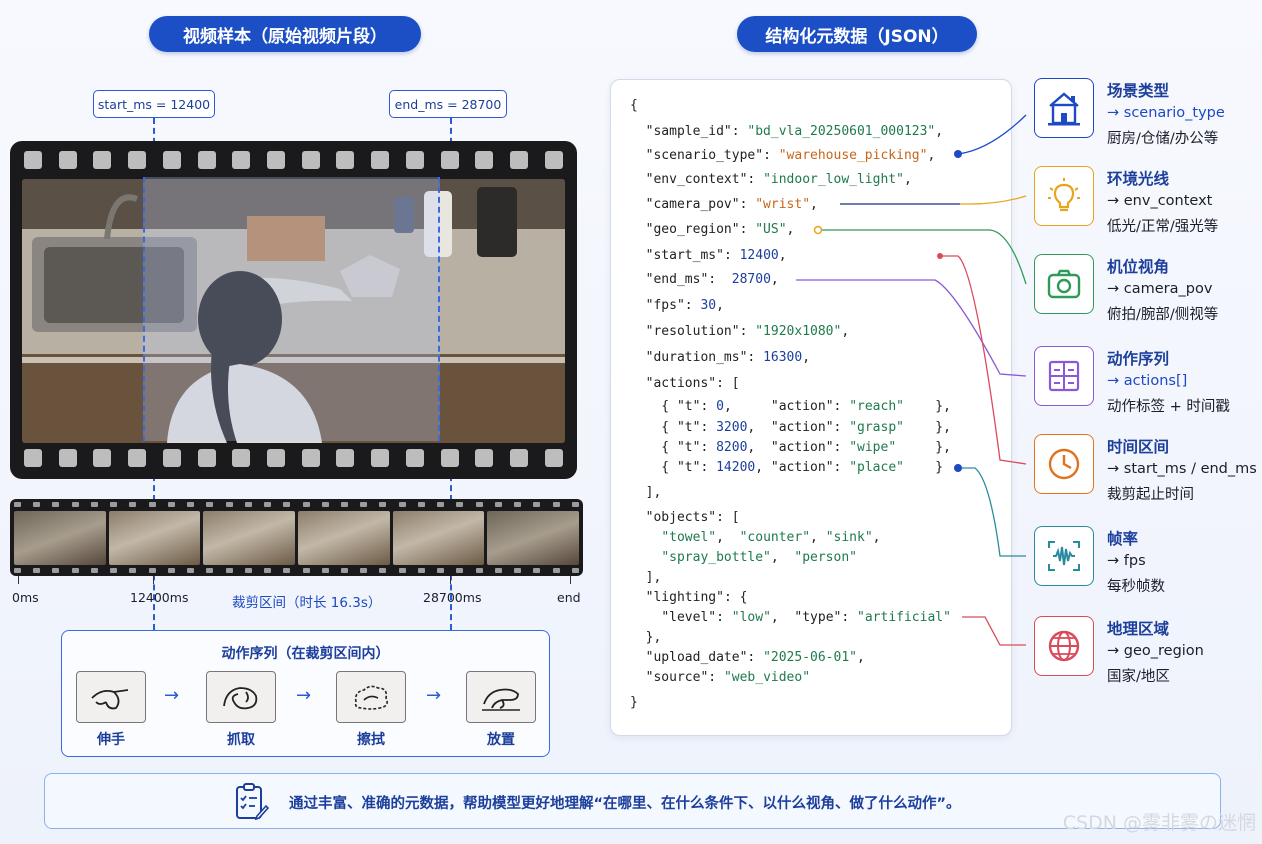 The image size is (1262, 844). I want to click on category-title: 地理区域, so click(1138, 629).